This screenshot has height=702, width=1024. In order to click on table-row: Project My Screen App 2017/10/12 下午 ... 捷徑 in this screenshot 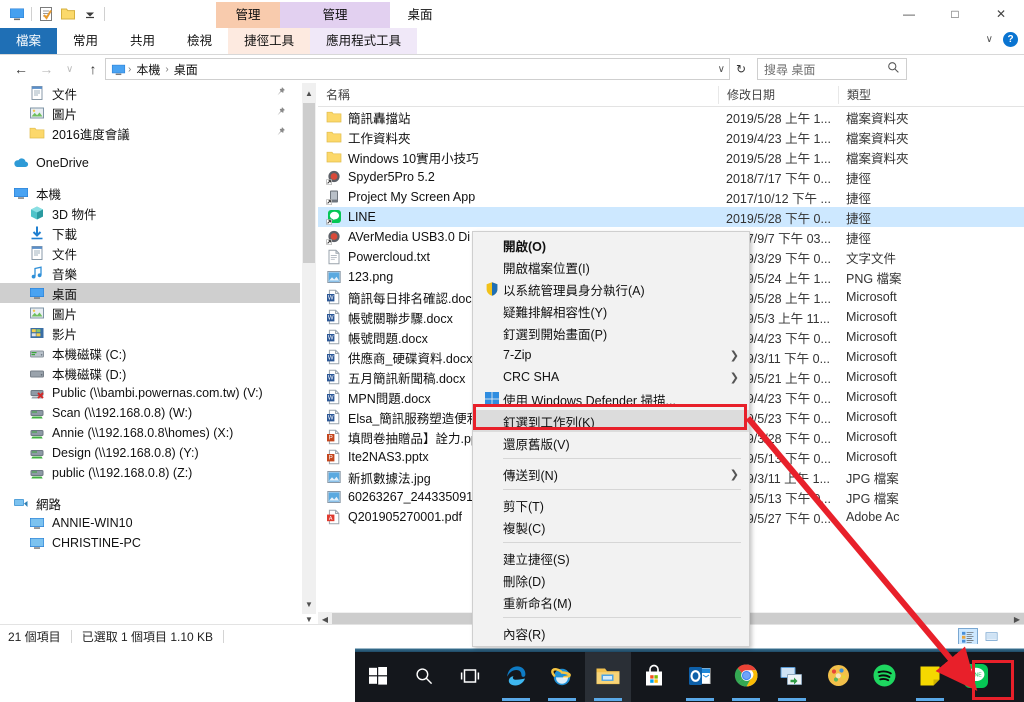, I will do `click(671, 197)`.